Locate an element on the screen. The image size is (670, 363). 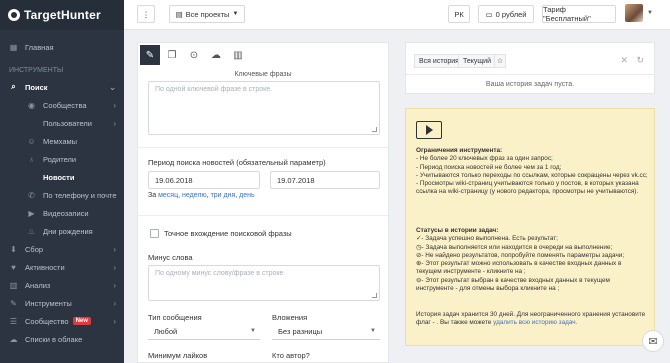
close-icon: ✕ is located at coordinates (624, 60).